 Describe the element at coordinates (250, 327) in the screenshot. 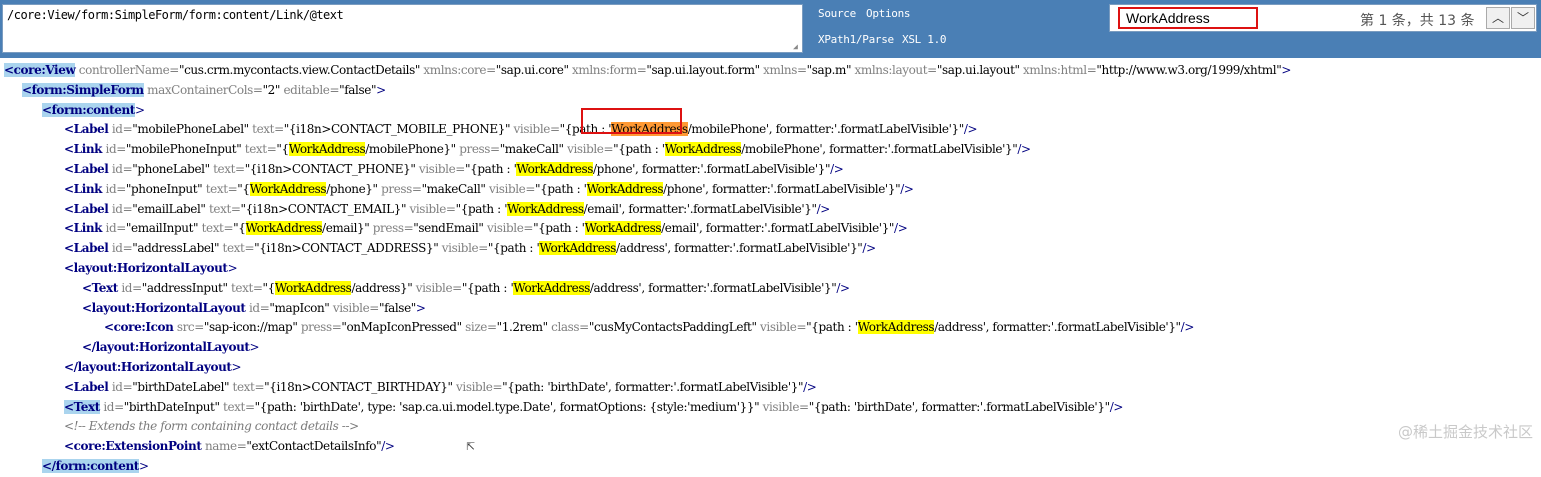

I see `code-token: "sap-icon://map"` at that location.